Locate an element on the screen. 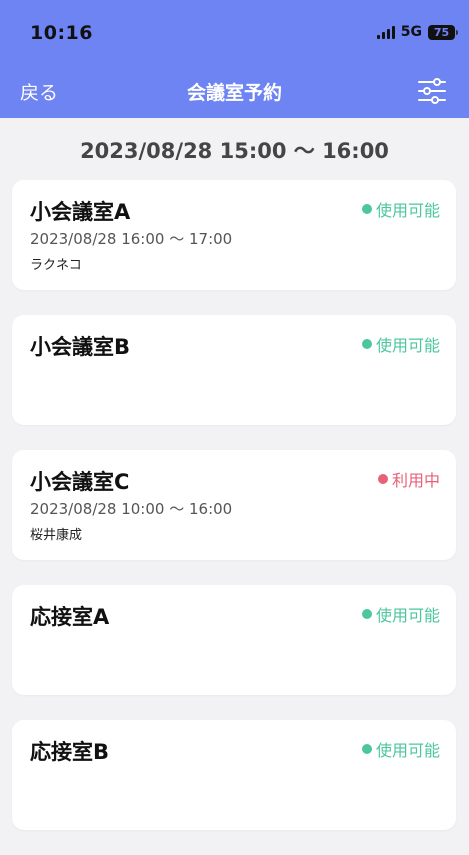  sliders-icon is located at coordinates (432, 91).